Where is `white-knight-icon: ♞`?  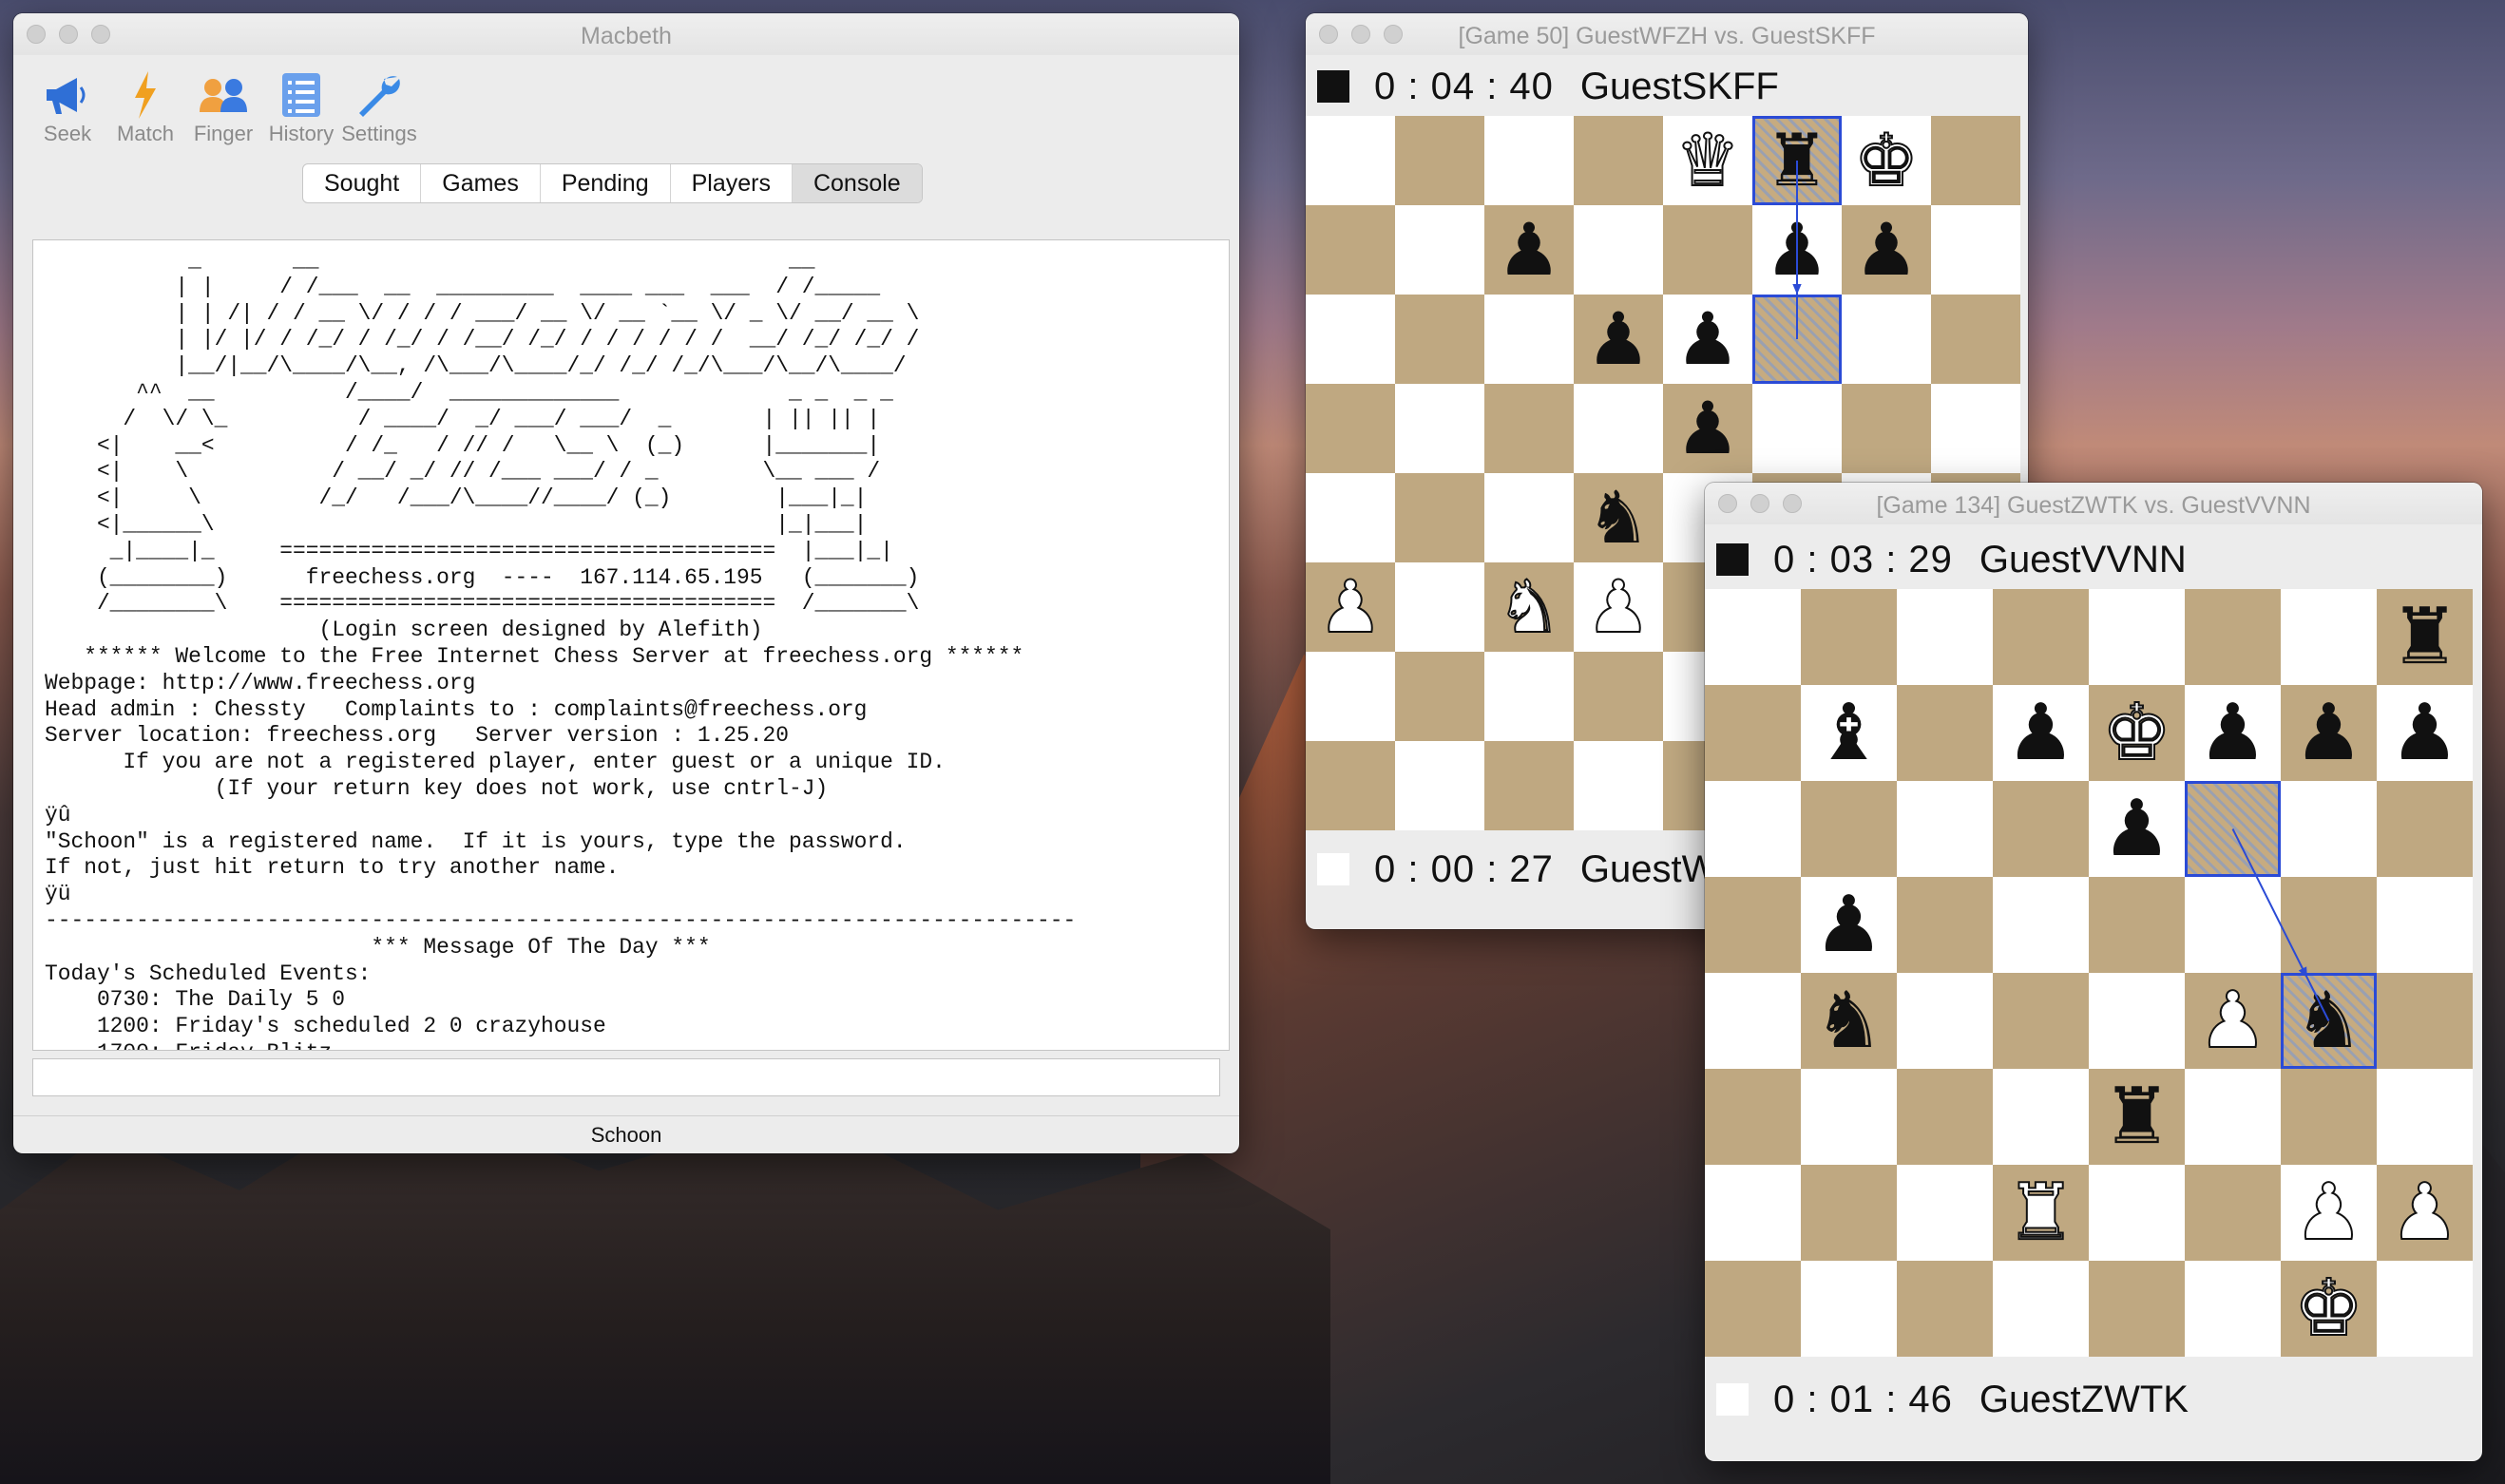
white-knight-icon: ♞ is located at coordinates (1529, 607).